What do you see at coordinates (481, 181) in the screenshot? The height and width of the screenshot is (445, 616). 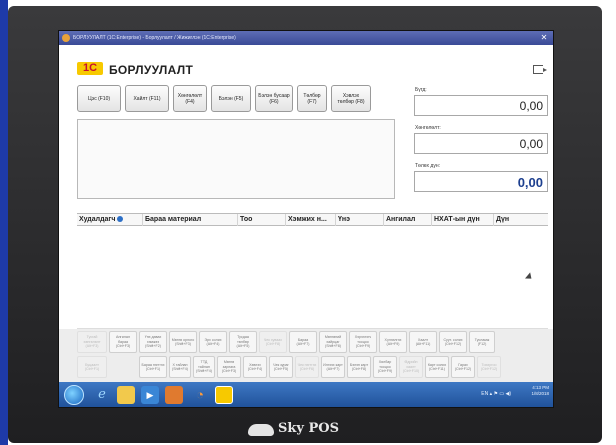 I see `pay-field: 0,00` at bounding box center [481, 181].